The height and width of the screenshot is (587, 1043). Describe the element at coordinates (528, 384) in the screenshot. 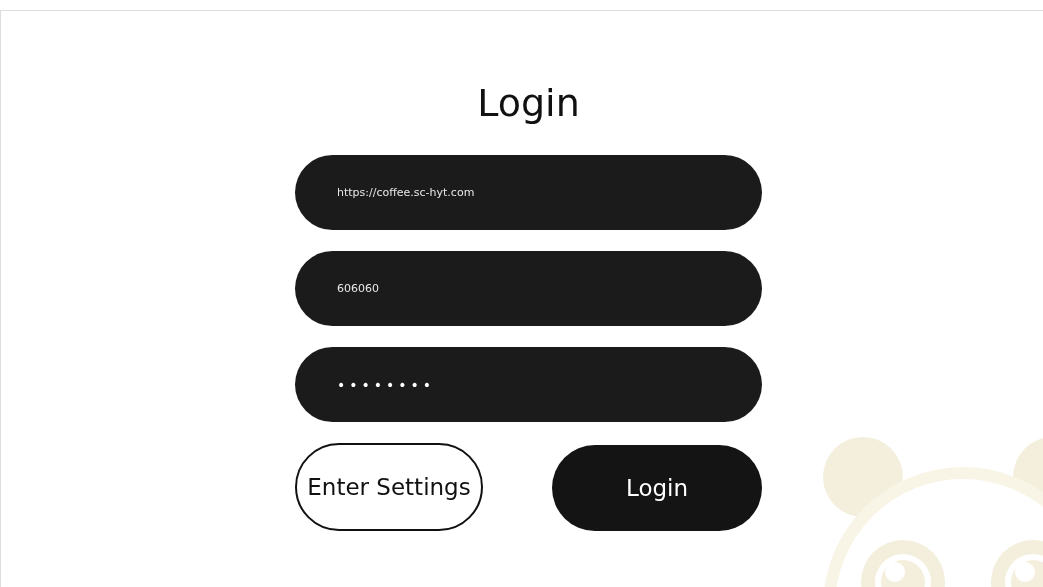

I see `input-field: ••••••••` at that location.